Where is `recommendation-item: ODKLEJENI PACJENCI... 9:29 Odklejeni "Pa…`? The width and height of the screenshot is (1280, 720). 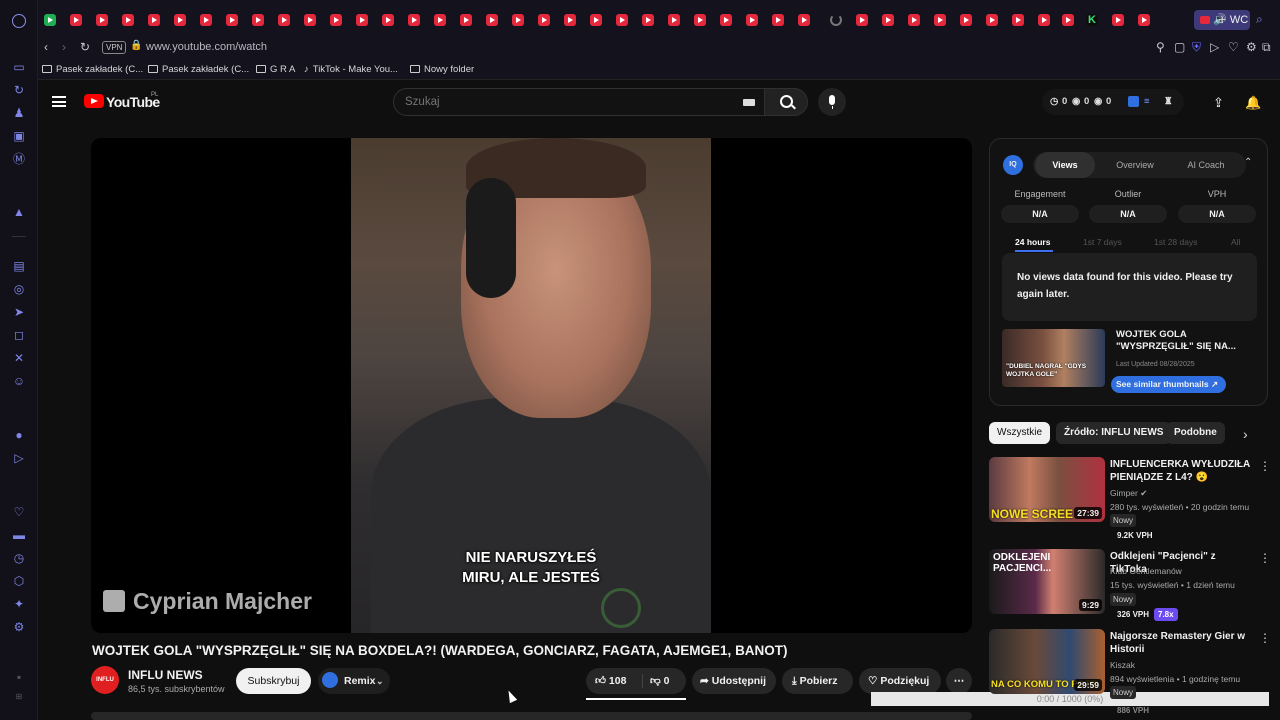 recommendation-item: ODKLEJENI PACJENCI... 9:29 Odklejeni "Pa… is located at coordinates (1130, 589).